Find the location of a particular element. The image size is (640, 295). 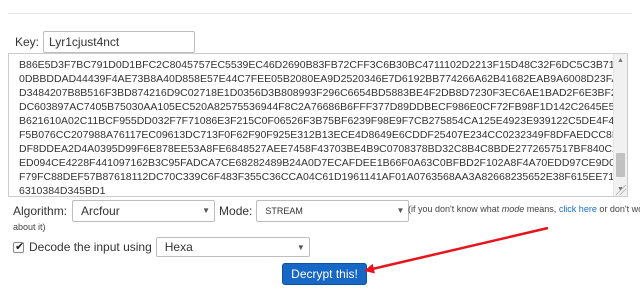

hint-middle: means, is located at coordinates (541, 209).